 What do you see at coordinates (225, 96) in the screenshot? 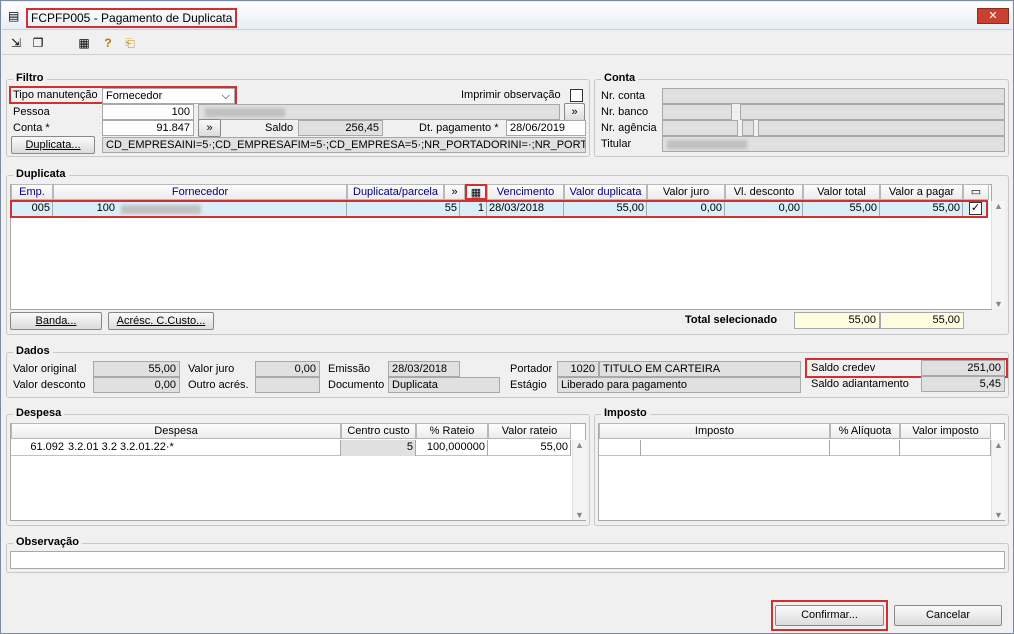
I see `chevron-down-icon: ⌵` at bounding box center [225, 96].